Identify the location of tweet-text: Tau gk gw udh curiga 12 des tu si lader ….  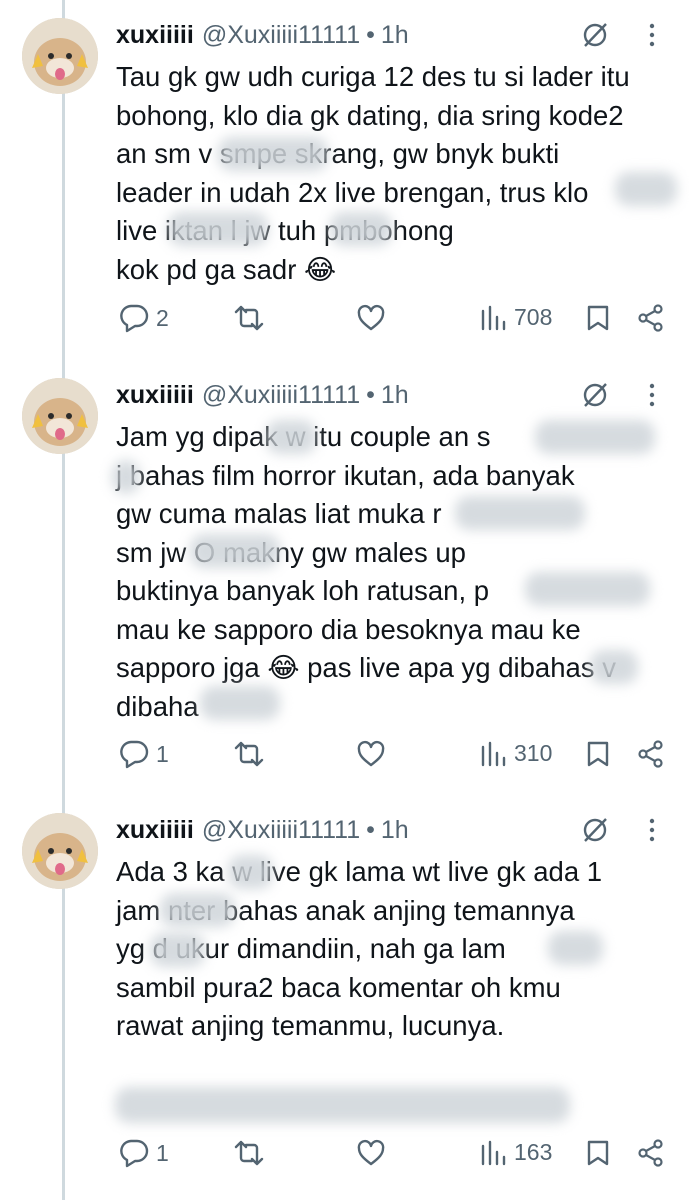
(373, 173).